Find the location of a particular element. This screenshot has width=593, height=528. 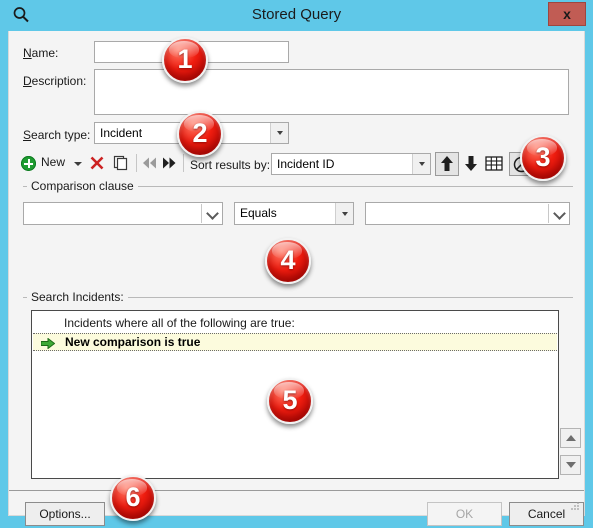

move-down-button is located at coordinates (570, 465).